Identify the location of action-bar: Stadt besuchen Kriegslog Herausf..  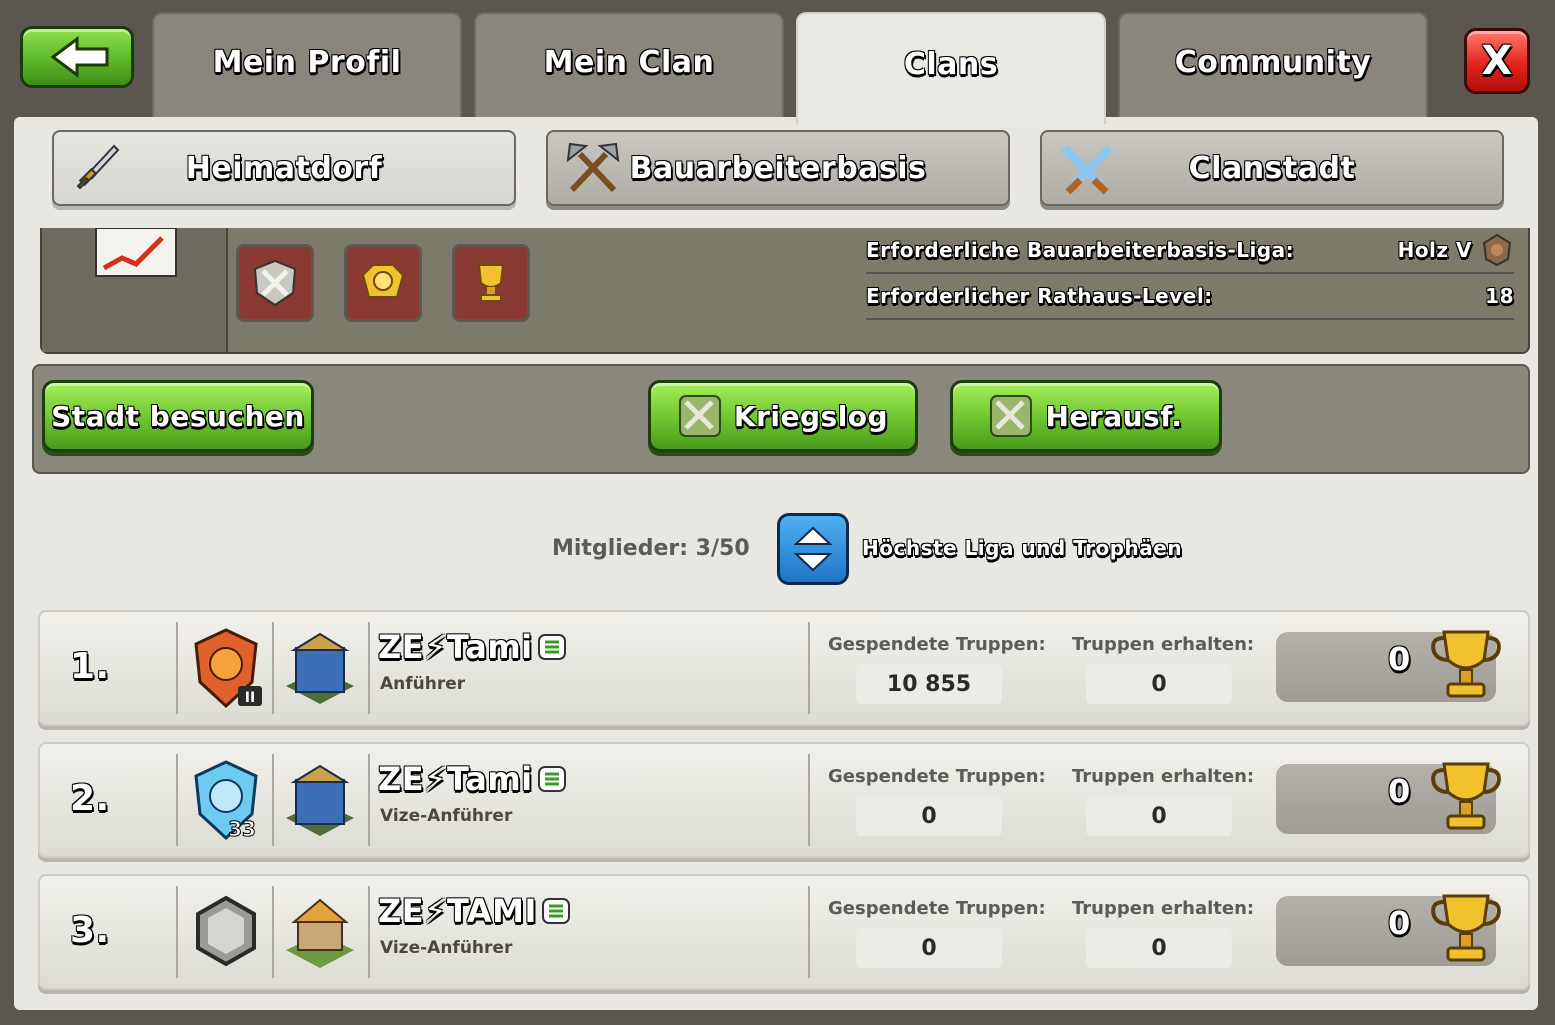
(781, 419).